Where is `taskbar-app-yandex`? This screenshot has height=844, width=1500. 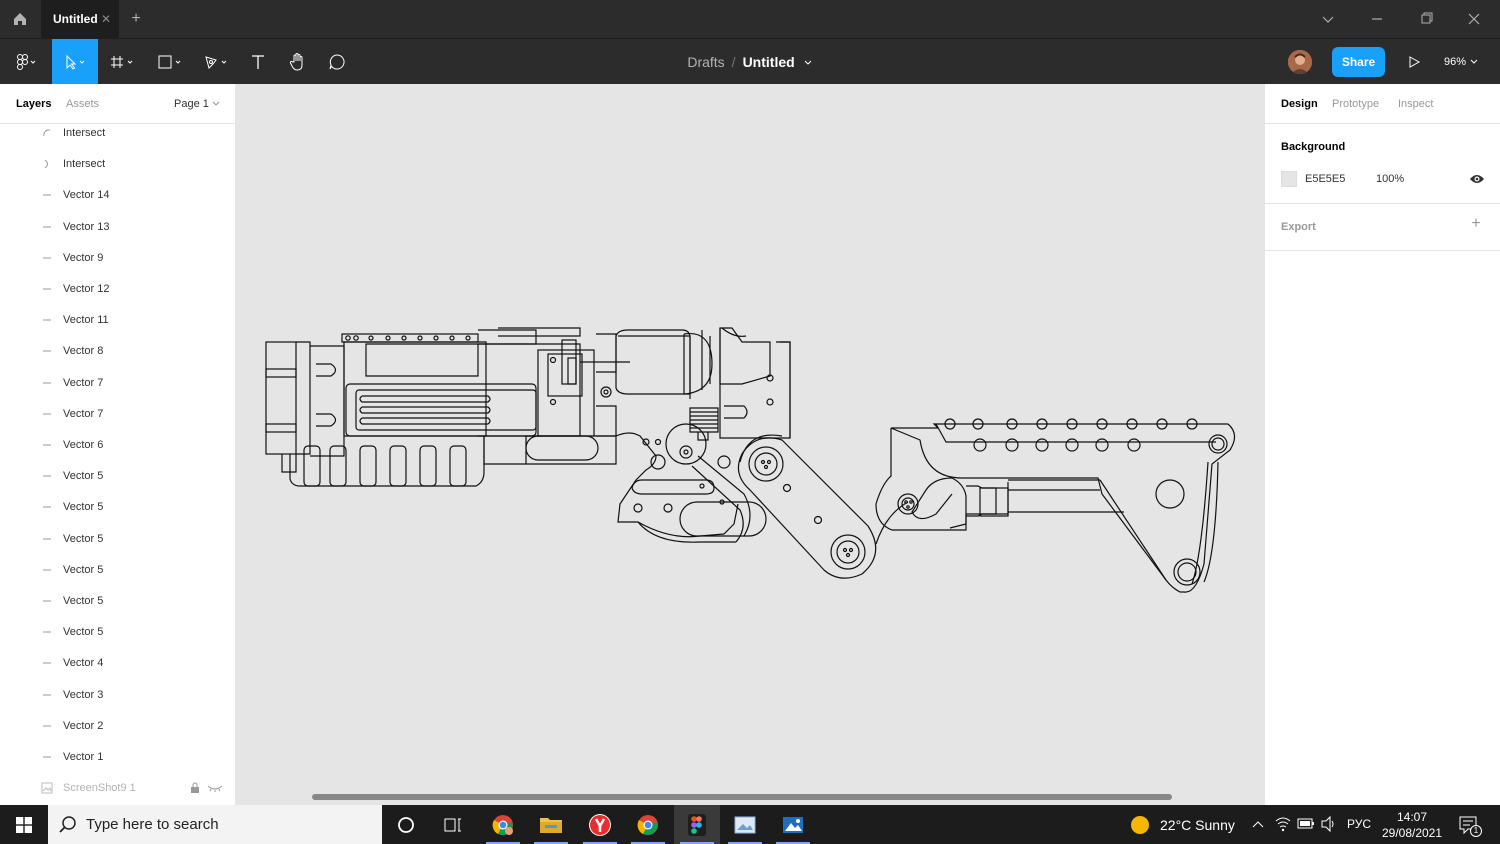
taskbar-app-yandex is located at coordinates (600, 824).